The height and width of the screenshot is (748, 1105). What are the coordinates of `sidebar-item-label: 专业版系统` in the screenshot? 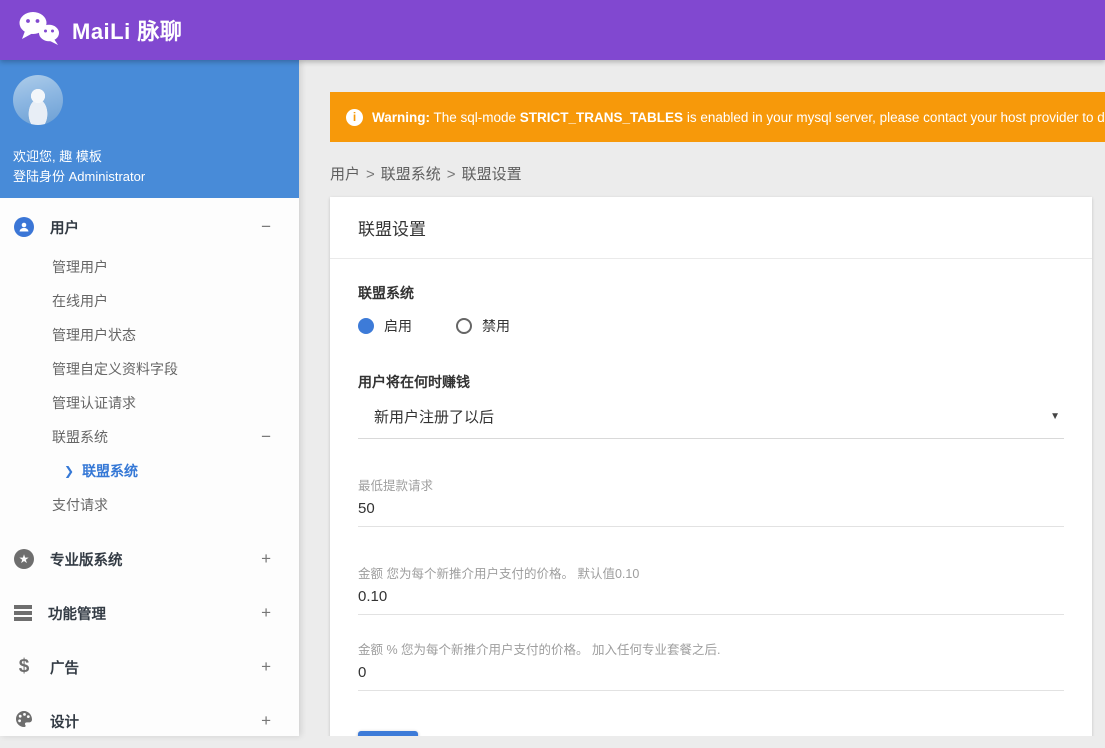 It's located at (86, 560).